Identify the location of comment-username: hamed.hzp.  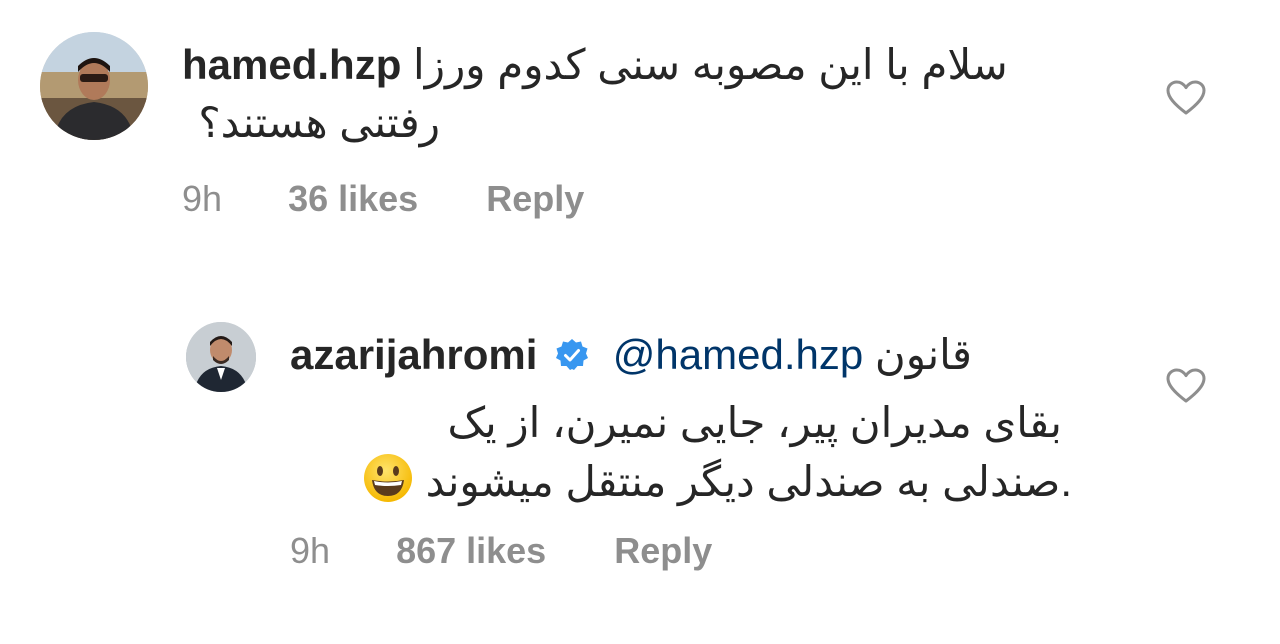
(291, 64).